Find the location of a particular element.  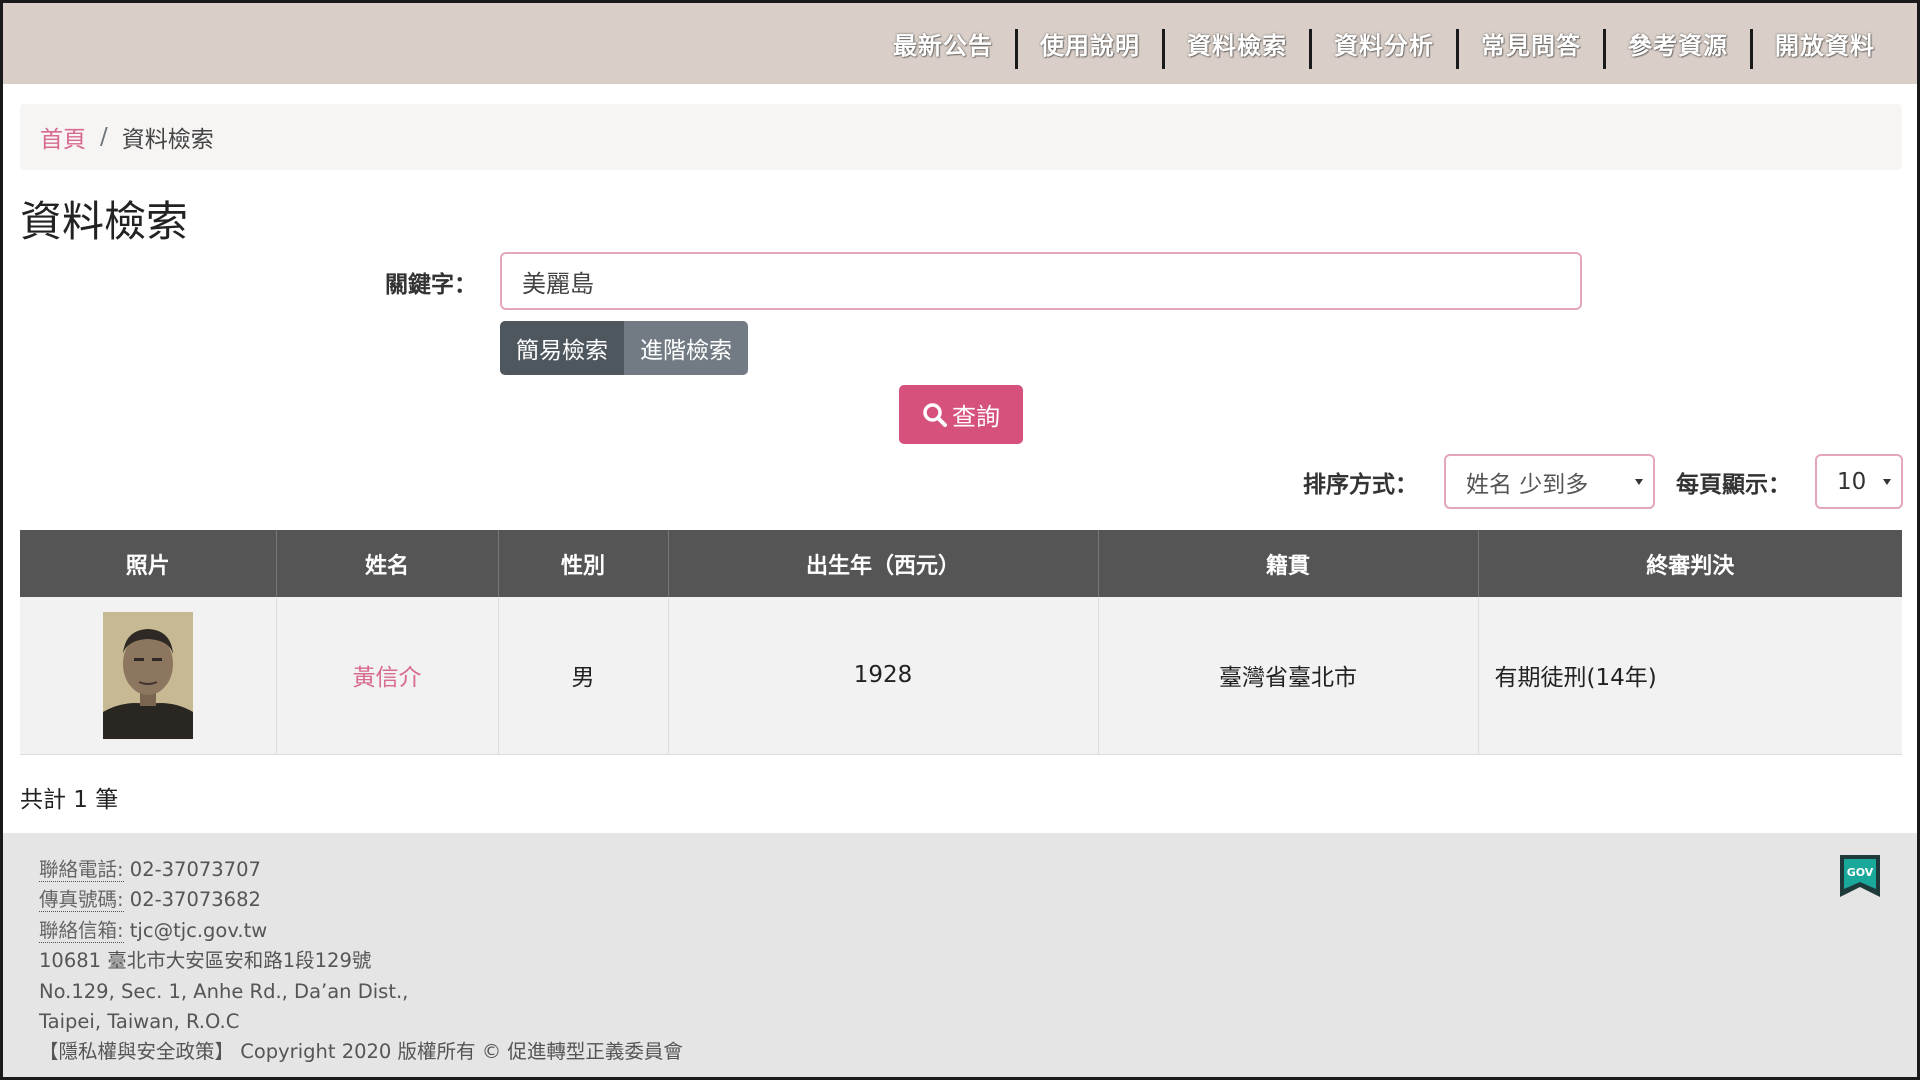

phone-value: 02-37073707 is located at coordinates (195, 869).